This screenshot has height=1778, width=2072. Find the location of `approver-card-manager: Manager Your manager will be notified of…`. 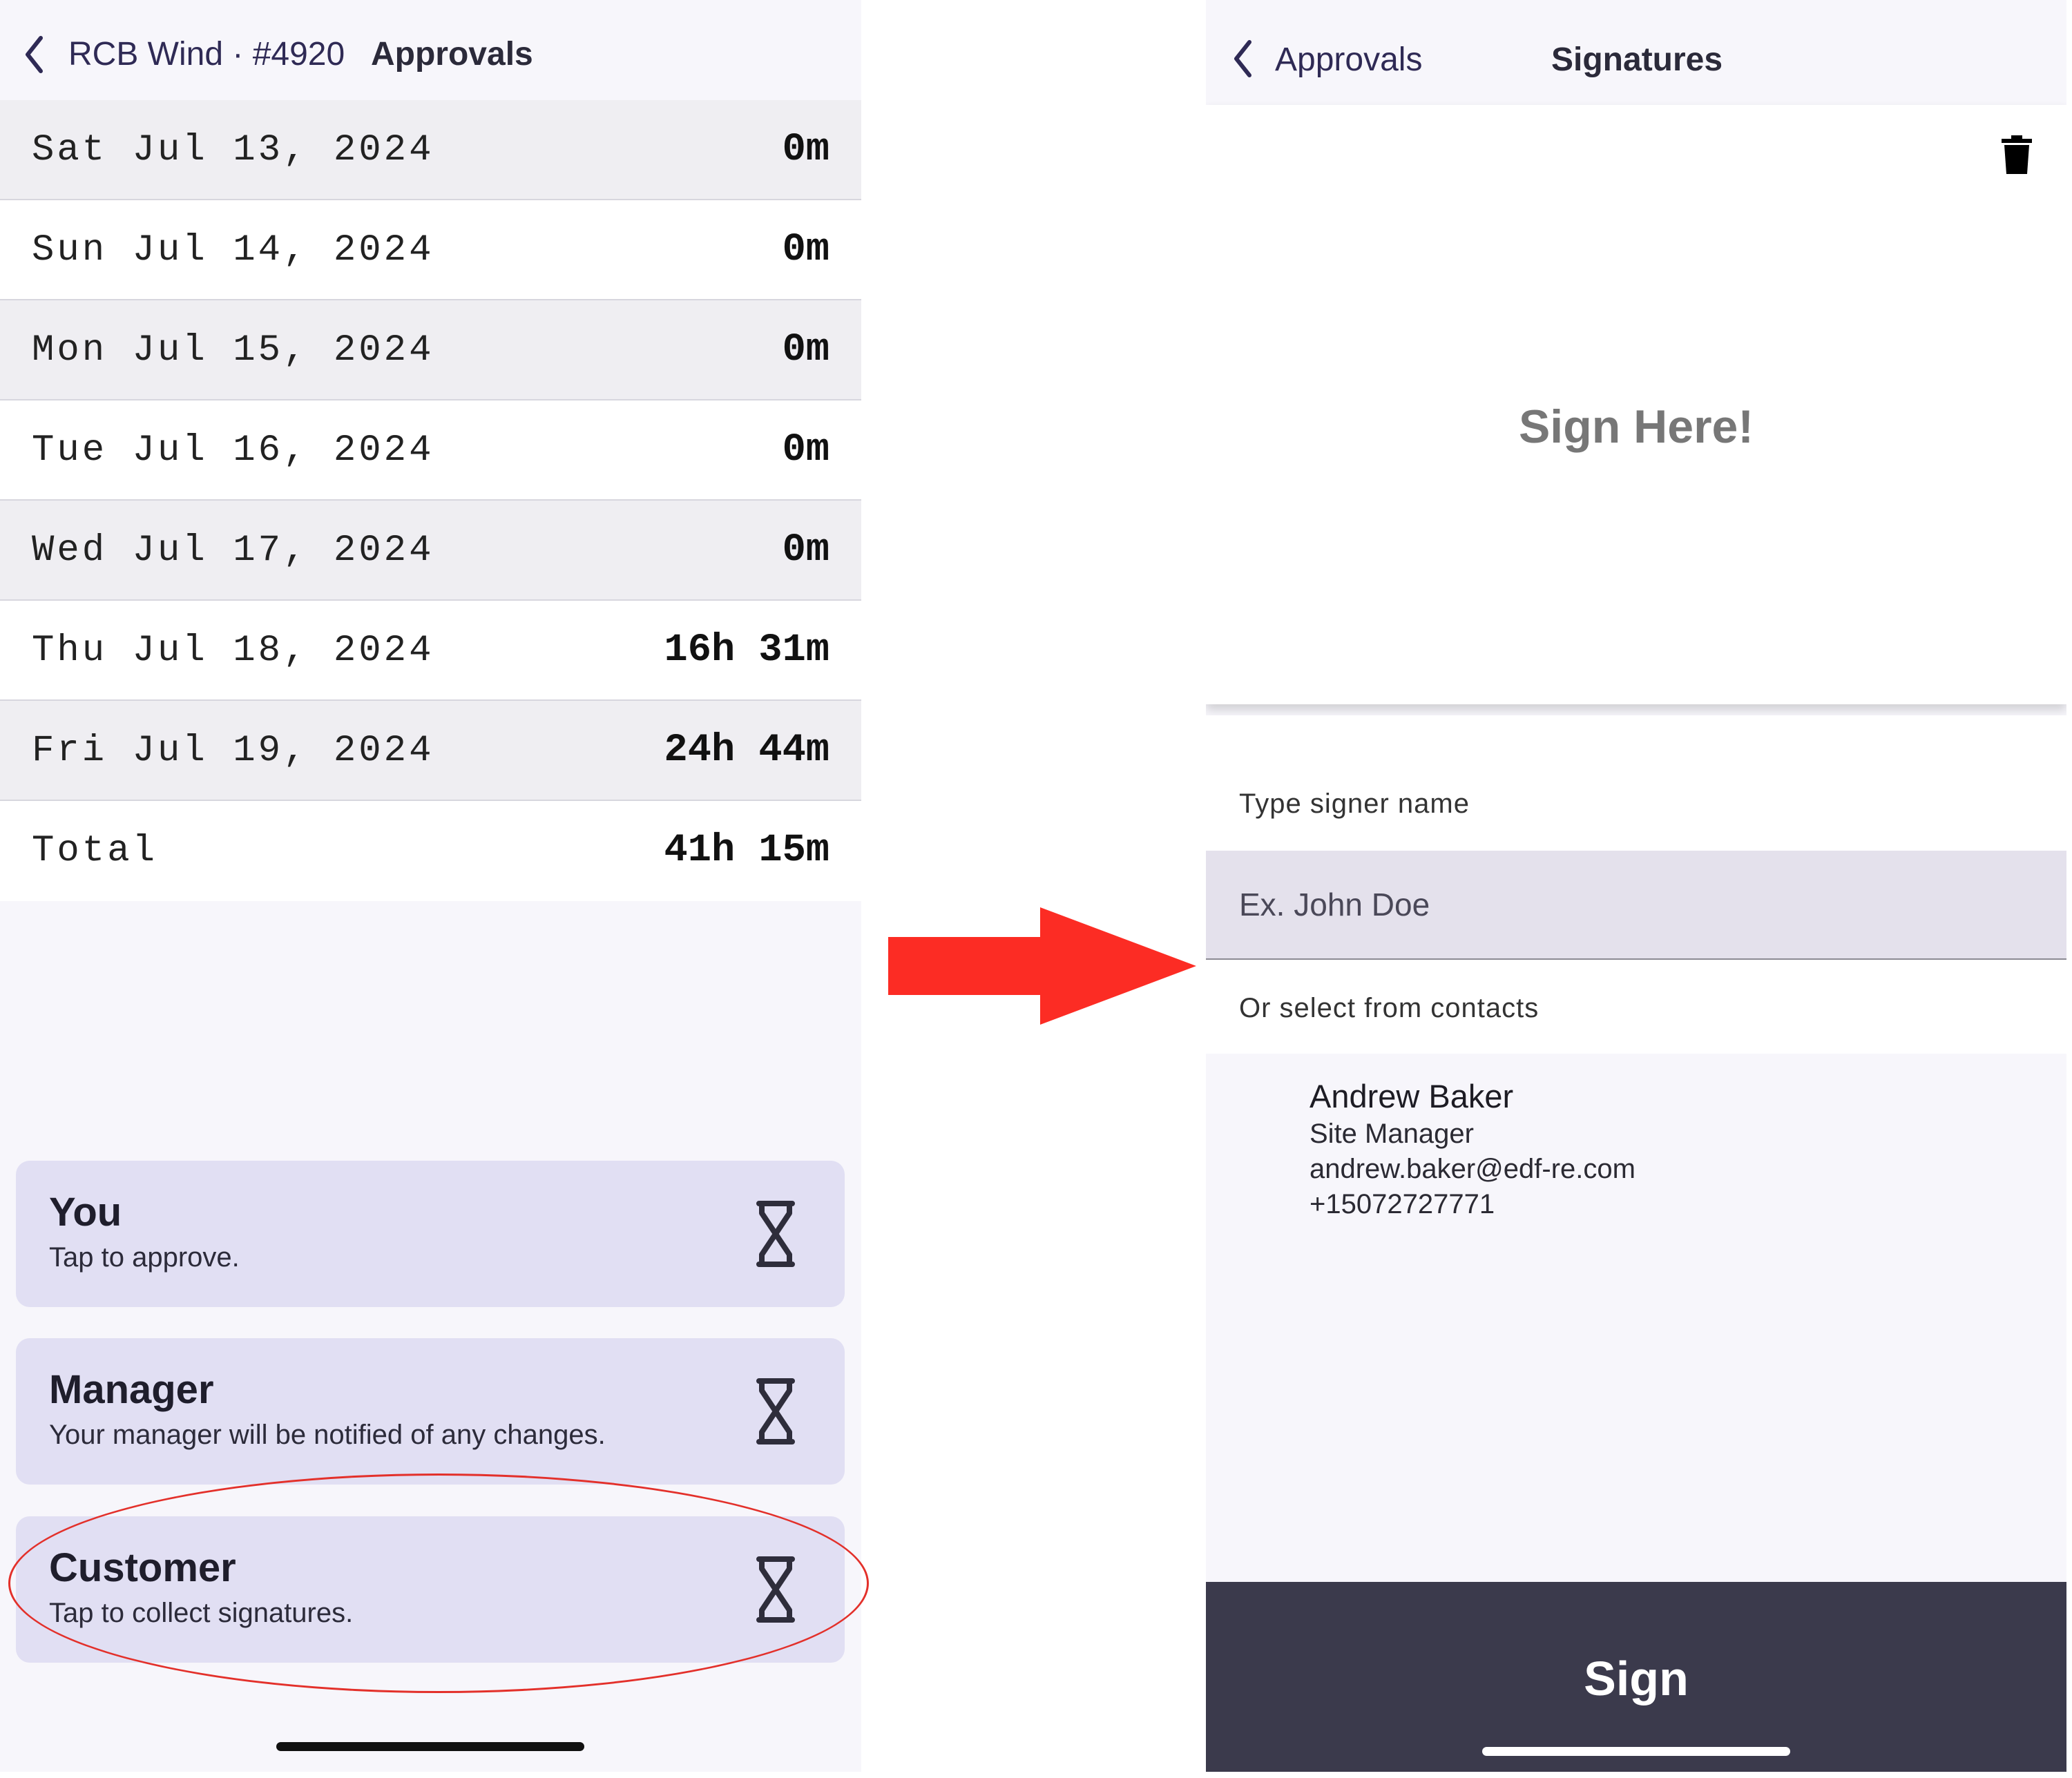

approver-card-manager: Manager Your manager will be notified of… is located at coordinates (430, 1411).